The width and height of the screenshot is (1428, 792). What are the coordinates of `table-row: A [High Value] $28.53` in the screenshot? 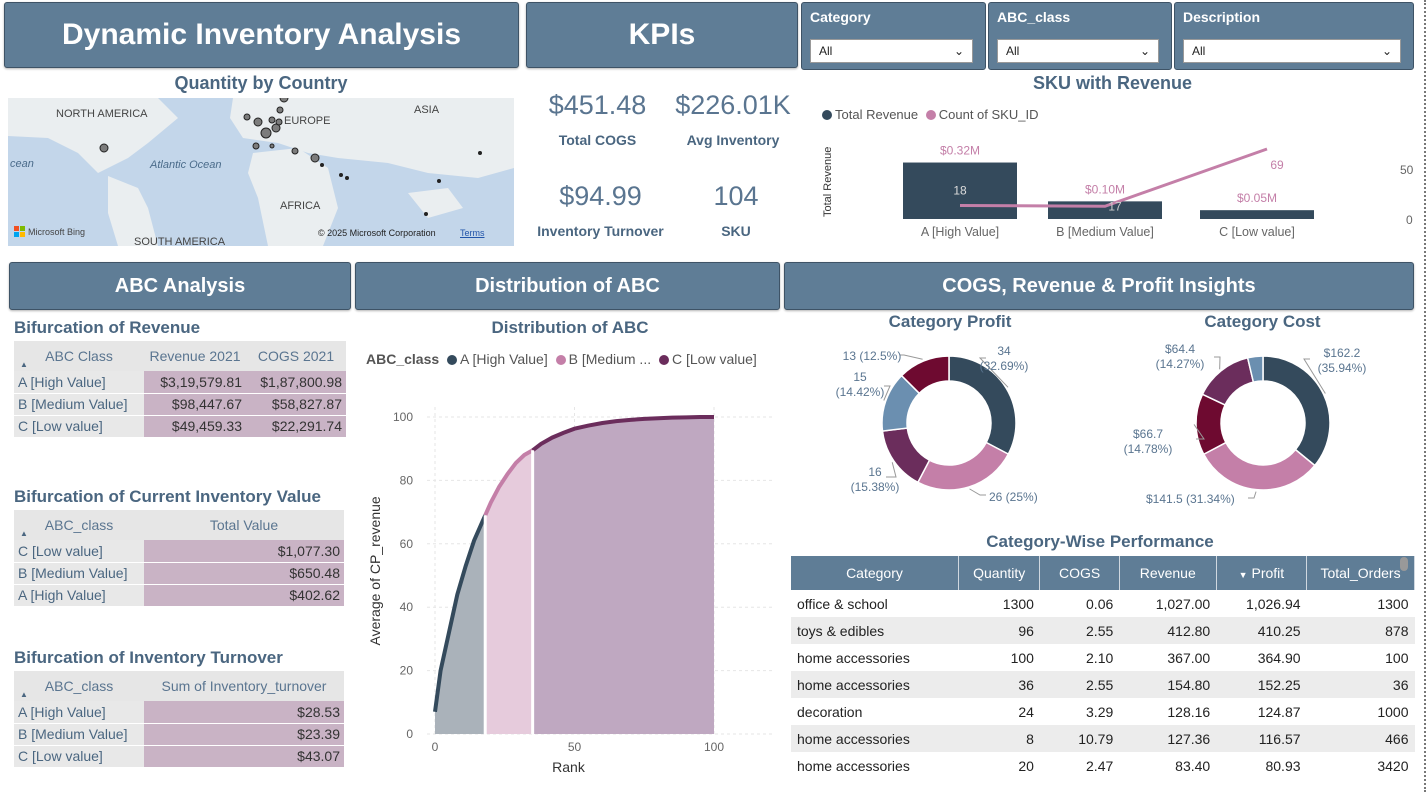 It's located at (179, 712).